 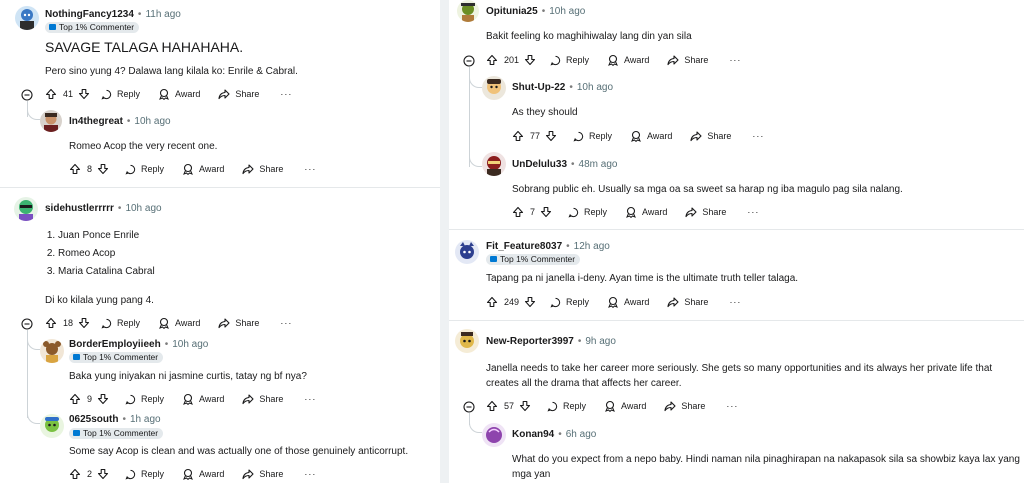 I want to click on author-name: sidehustlerrrrr, so click(x=79, y=208).